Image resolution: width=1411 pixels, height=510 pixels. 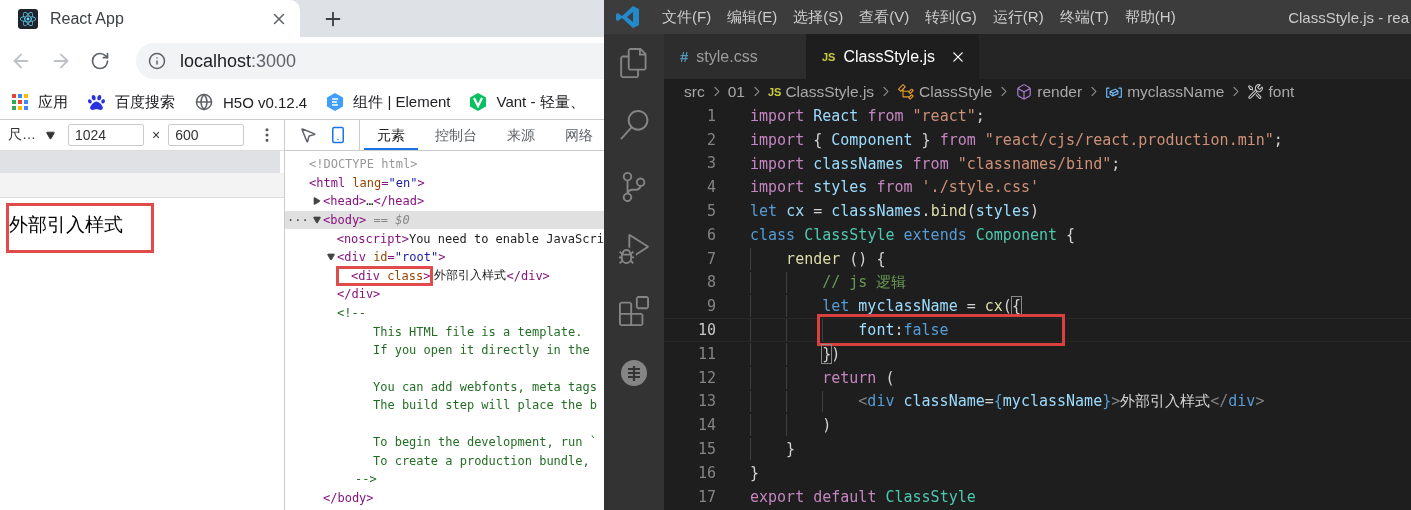 What do you see at coordinates (1176, 91) in the screenshot?
I see `breadcrumb: myclassName` at bounding box center [1176, 91].